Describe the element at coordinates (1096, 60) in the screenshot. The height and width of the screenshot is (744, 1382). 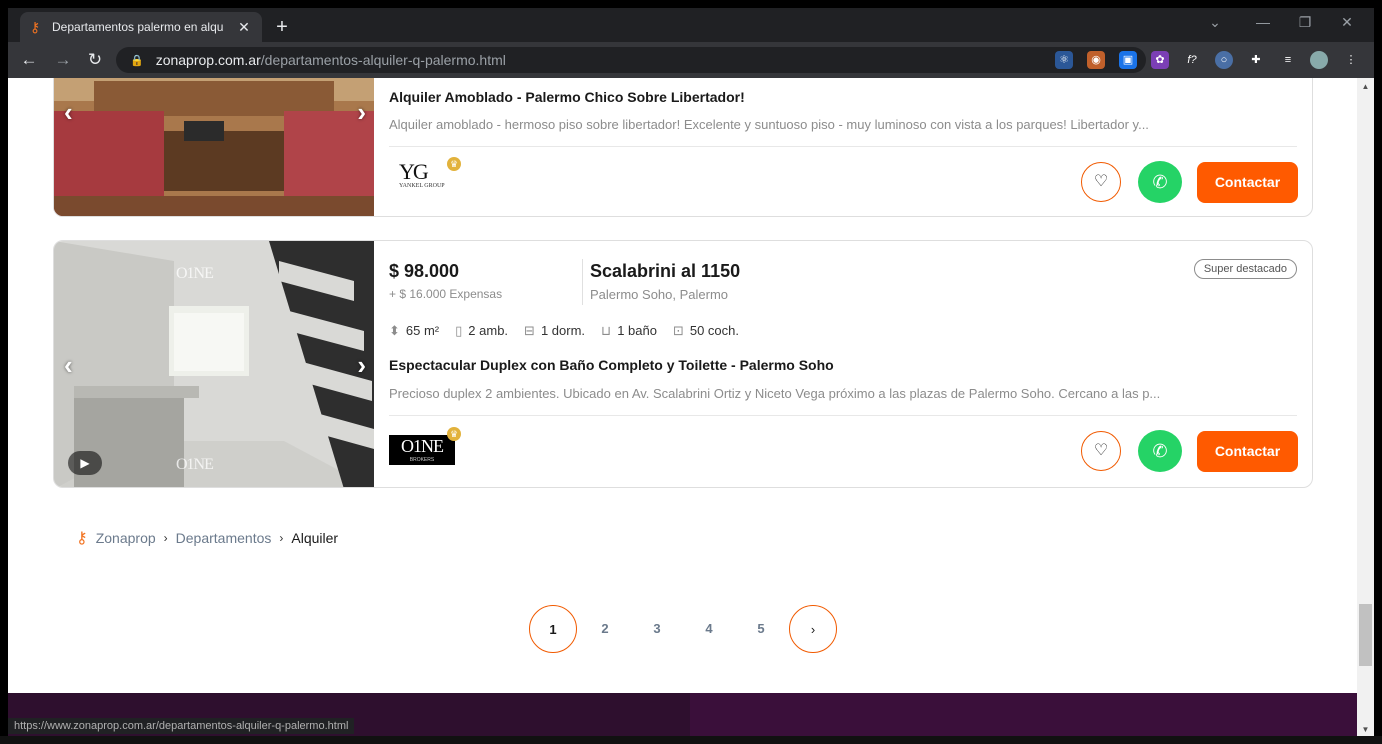
I see `extension-owl-icon: ◉` at that location.